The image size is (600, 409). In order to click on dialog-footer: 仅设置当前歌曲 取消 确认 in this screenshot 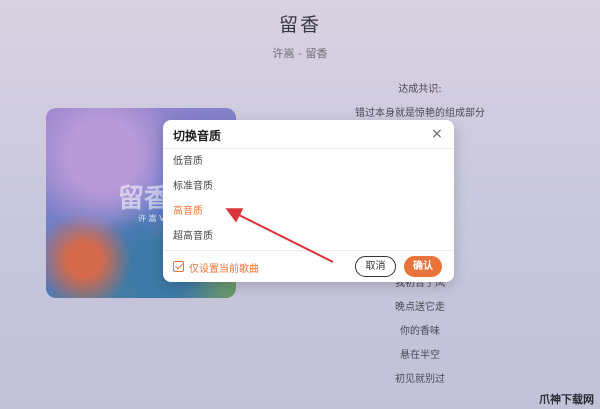, I will do `click(308, 266)`.